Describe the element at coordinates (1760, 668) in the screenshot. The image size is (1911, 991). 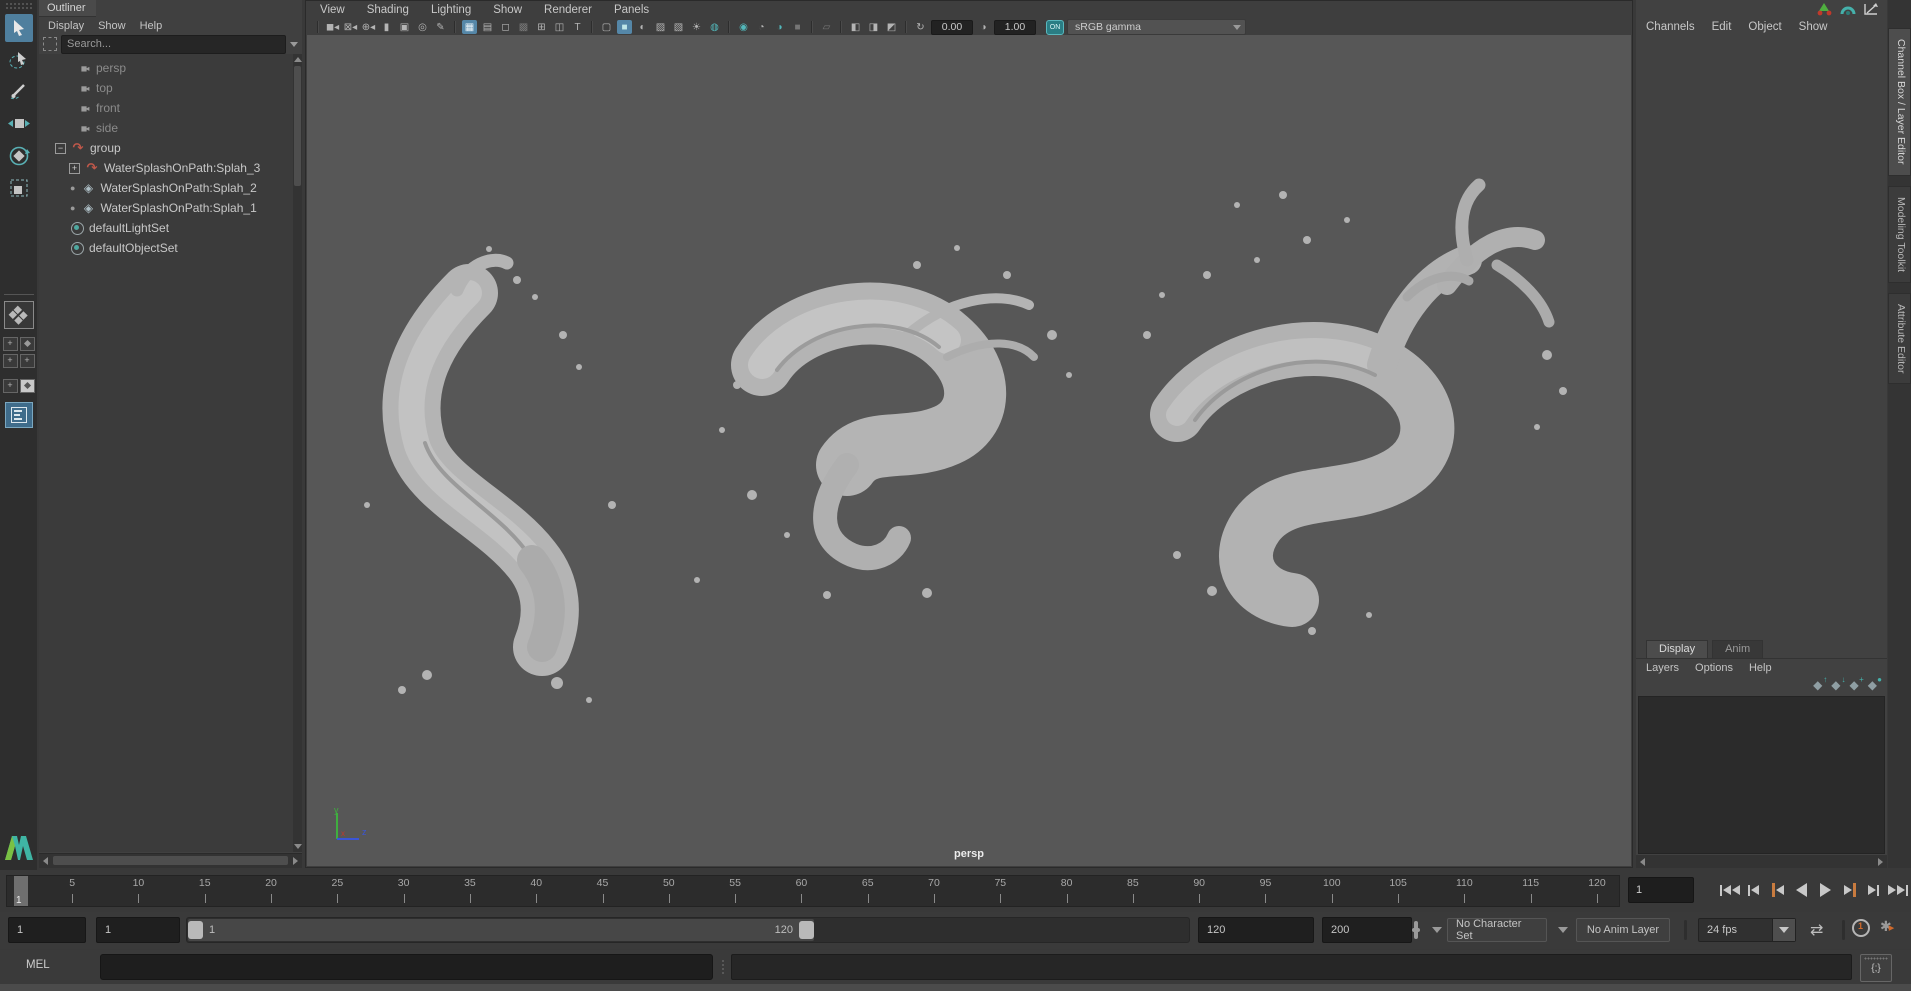
I see `layer-editor-menu-item: Help` at that location.